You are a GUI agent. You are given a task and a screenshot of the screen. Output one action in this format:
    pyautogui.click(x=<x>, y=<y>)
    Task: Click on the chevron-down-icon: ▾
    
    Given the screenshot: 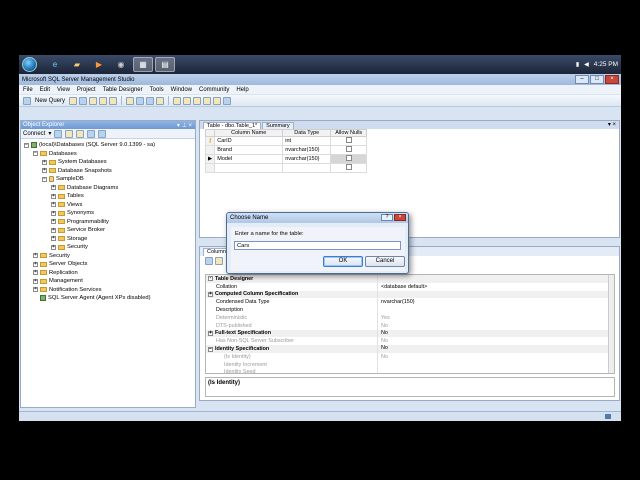 What is the action you would take?
    pyautogui.click(x=49, y=133)
    